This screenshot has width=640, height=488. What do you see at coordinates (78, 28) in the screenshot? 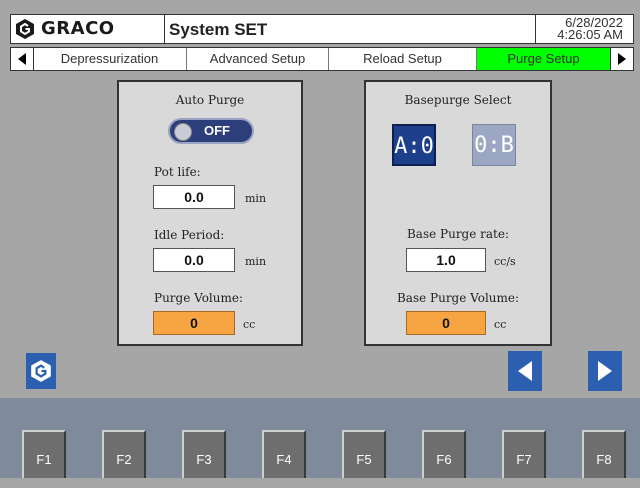
I see `brand-name: GRACO` at bounding box center [78, 28].